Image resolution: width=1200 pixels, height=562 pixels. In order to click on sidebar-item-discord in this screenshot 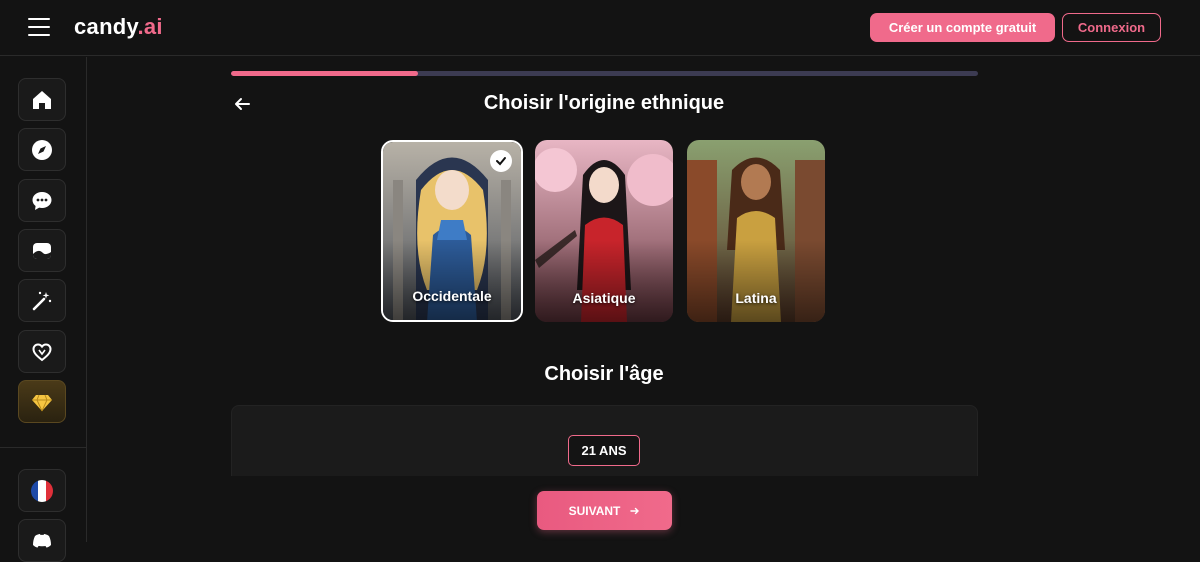, I will do `click(42, 540)`.